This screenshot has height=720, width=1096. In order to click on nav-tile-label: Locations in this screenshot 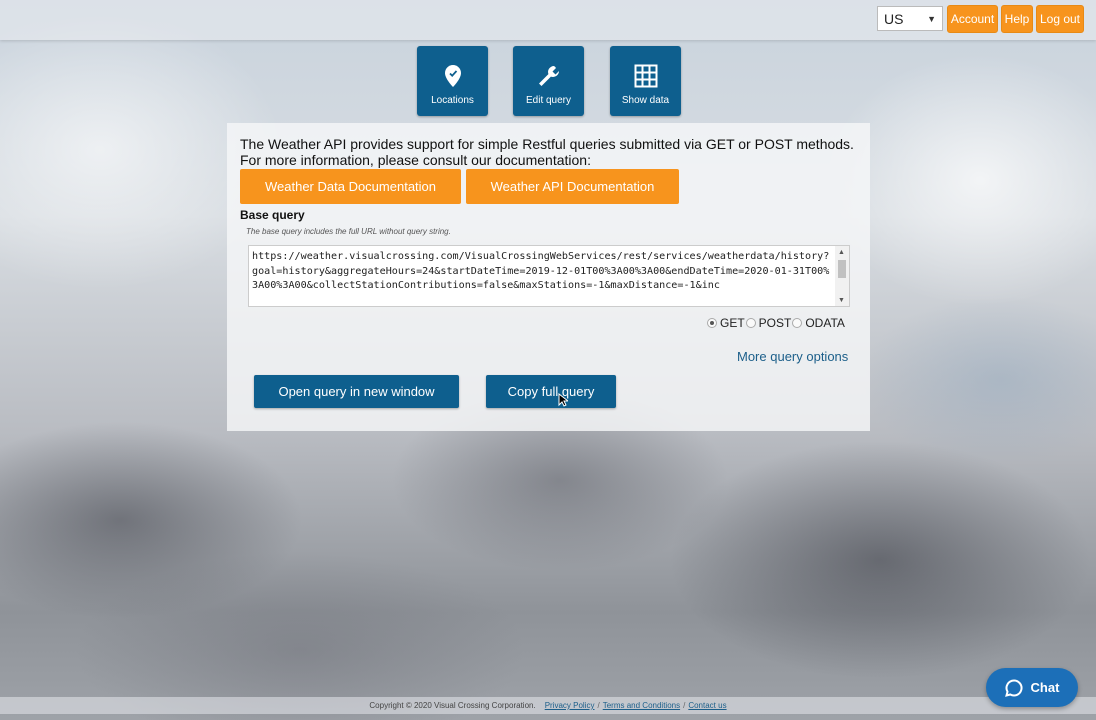, I will do `click(452, 100)`.